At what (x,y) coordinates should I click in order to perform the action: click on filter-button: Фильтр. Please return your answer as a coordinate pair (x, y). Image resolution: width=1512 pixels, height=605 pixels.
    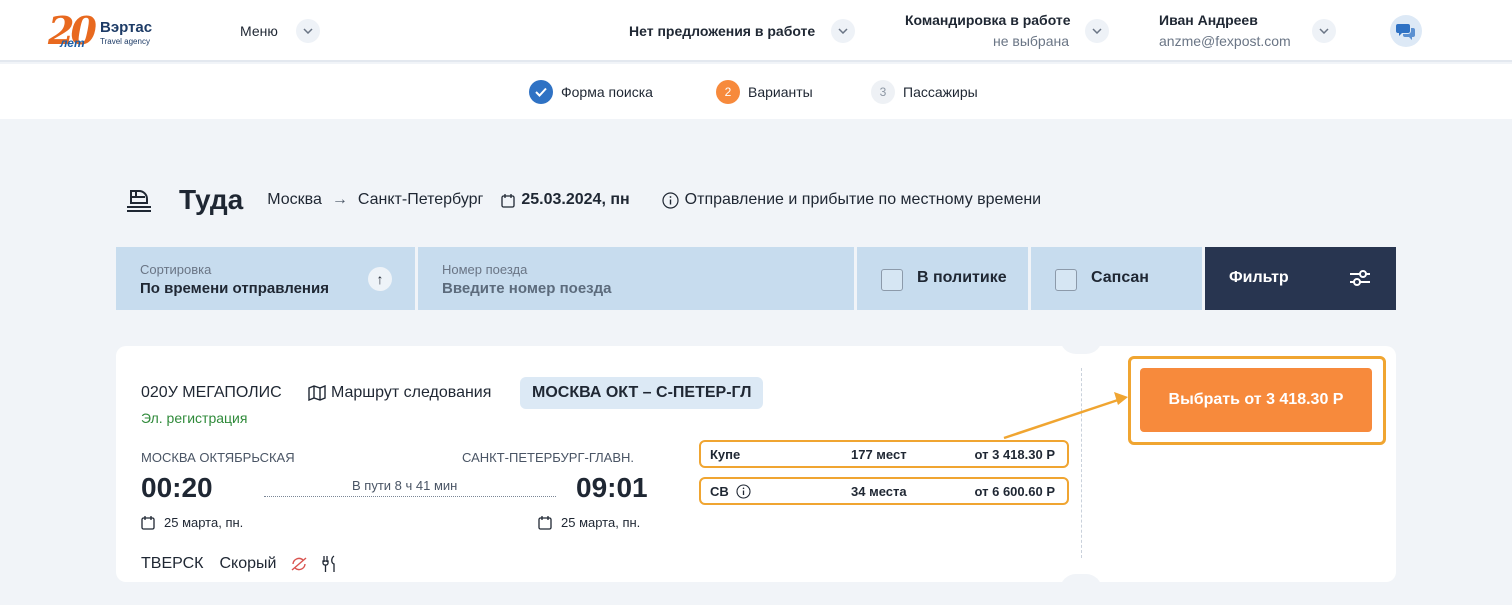
    Looking at the image, I should click on (1300, 278).